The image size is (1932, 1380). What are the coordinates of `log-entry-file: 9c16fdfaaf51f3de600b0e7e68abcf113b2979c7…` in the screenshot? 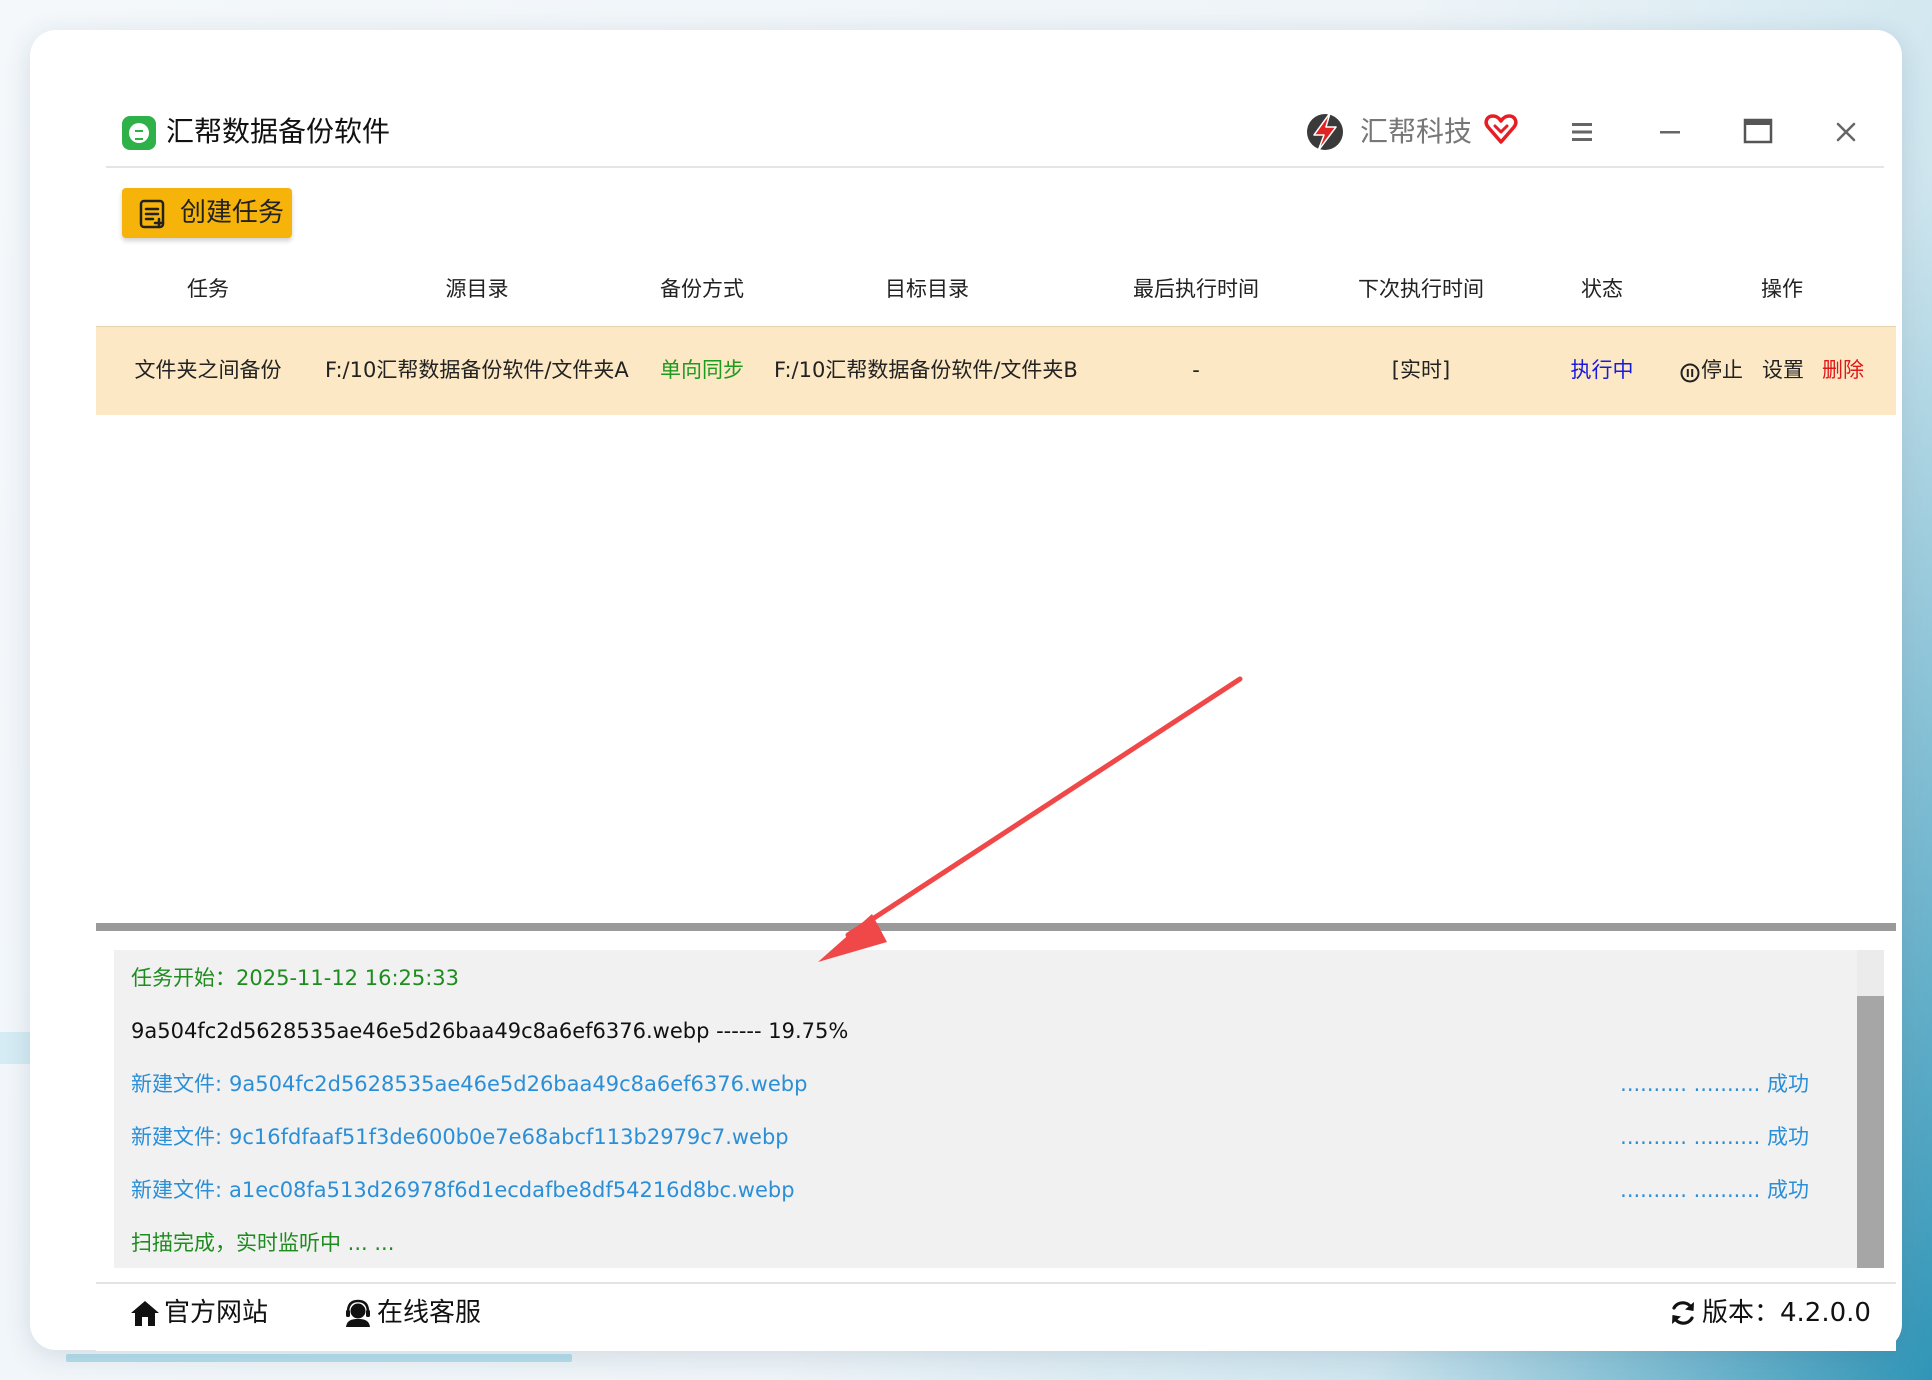 It's located at (509, 1137).